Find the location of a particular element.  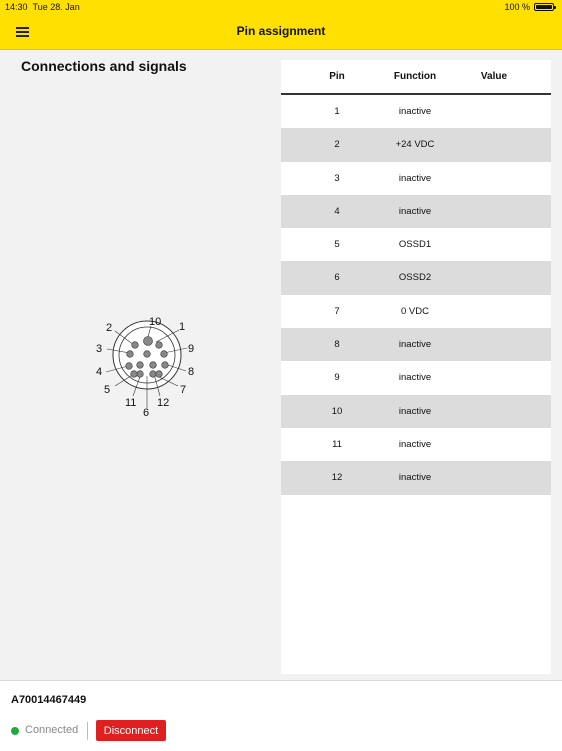

function-cell: 0 VDC is located at coordinates (415, 311).